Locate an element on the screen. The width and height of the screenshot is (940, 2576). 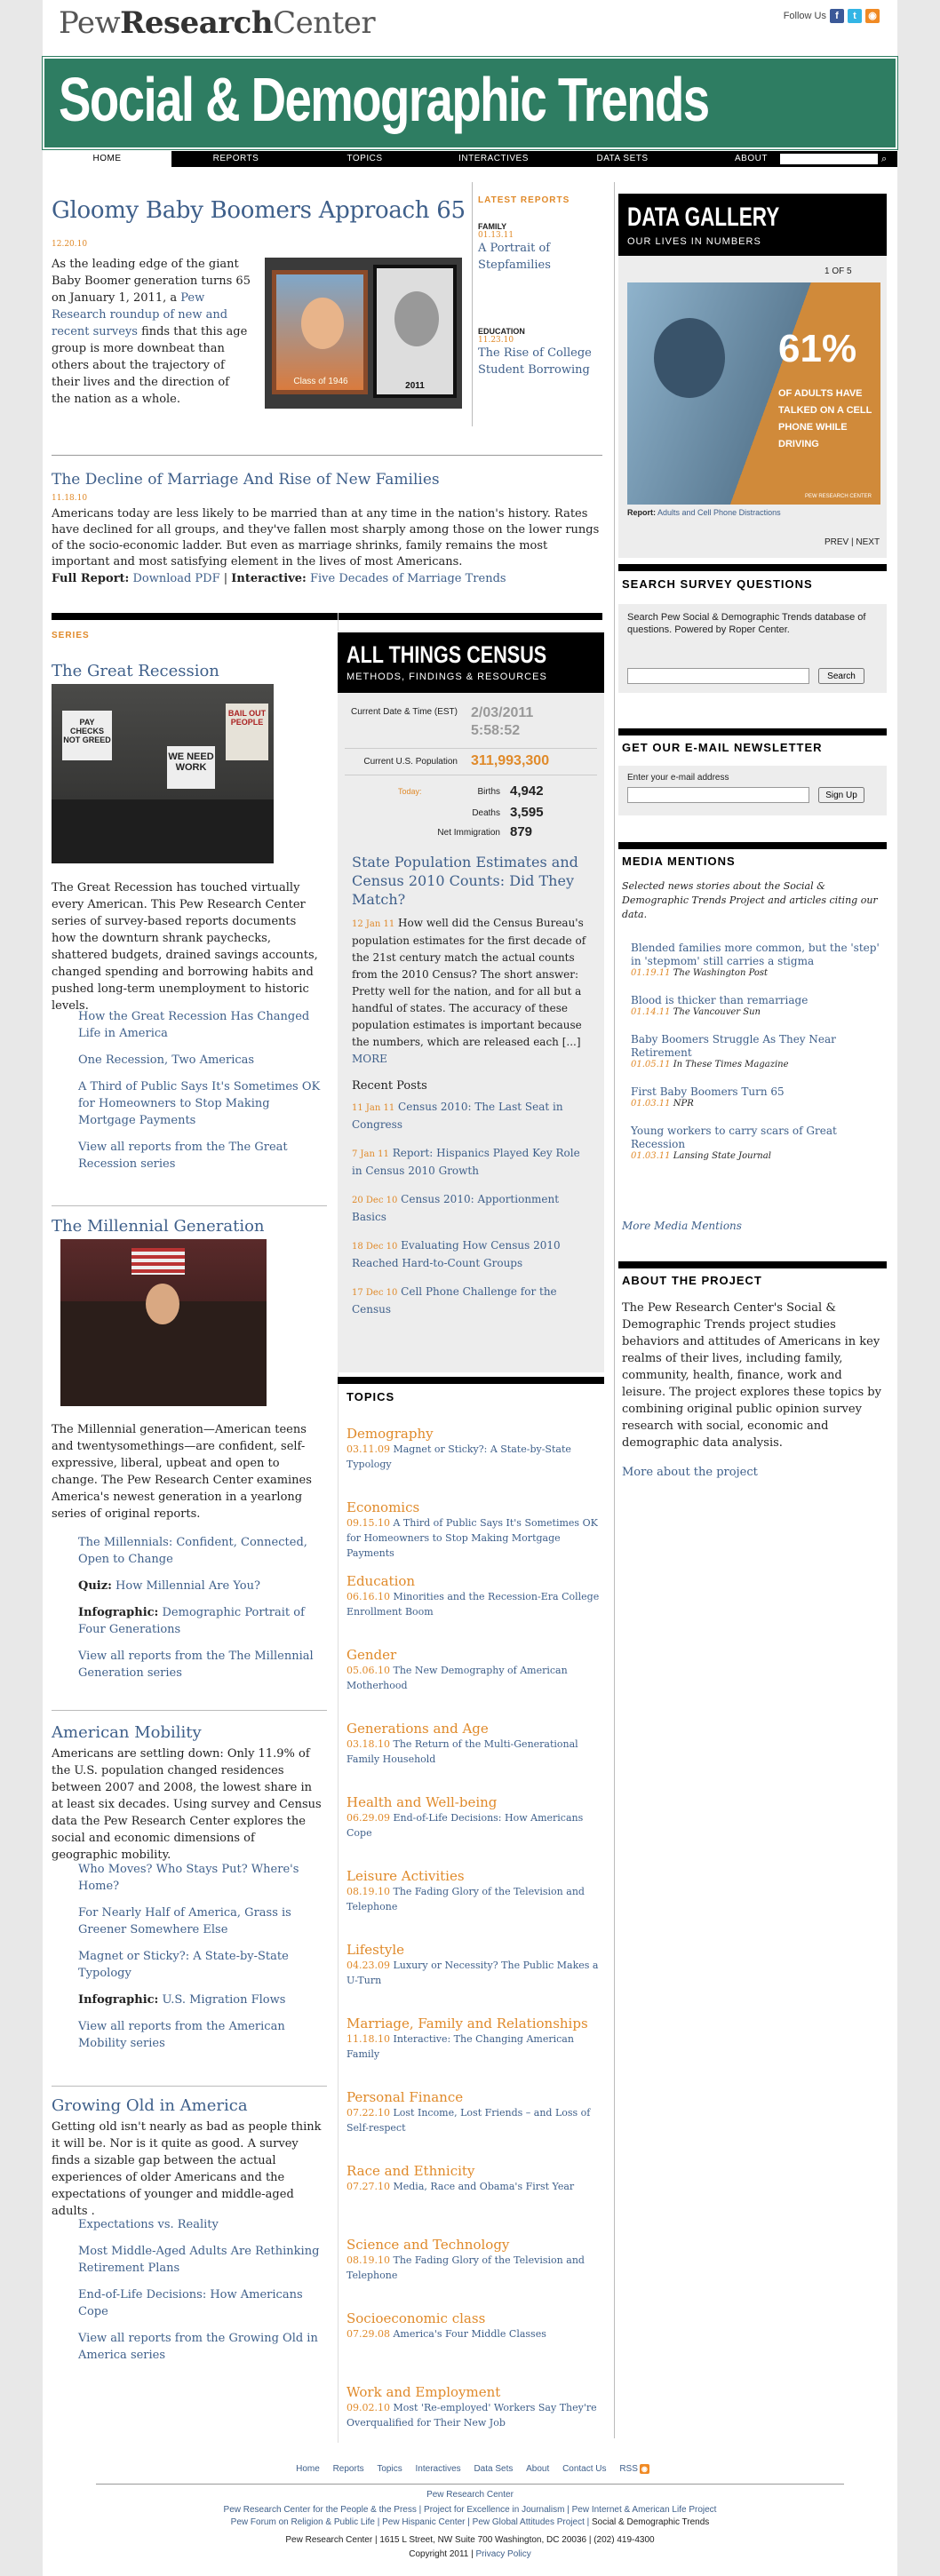
gallery-next-button: NEXT is located at coordinates (868, 542).